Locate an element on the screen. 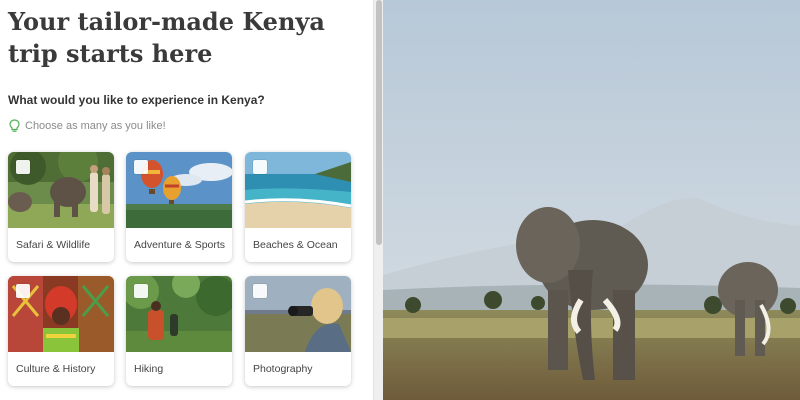  option-label: Safari & Wildlife is located at coordinates (53, 245).